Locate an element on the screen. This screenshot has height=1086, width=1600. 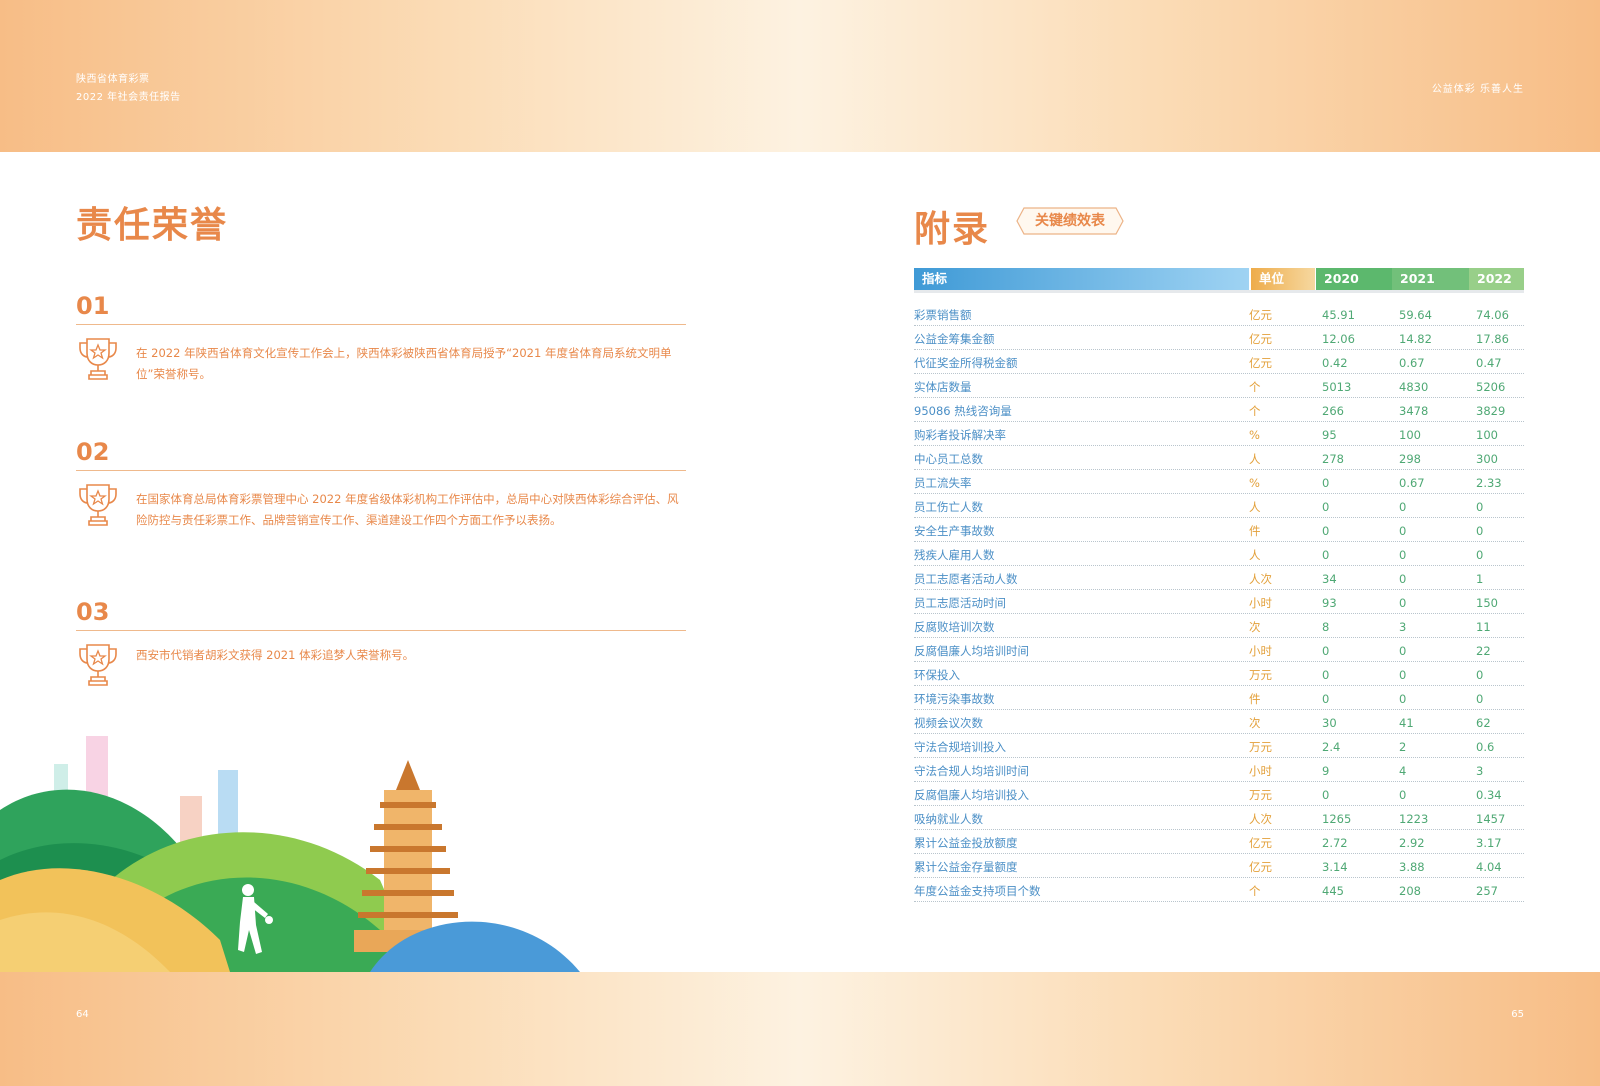
cell-2020: 12.06 is located at coordinates (1338, 339).